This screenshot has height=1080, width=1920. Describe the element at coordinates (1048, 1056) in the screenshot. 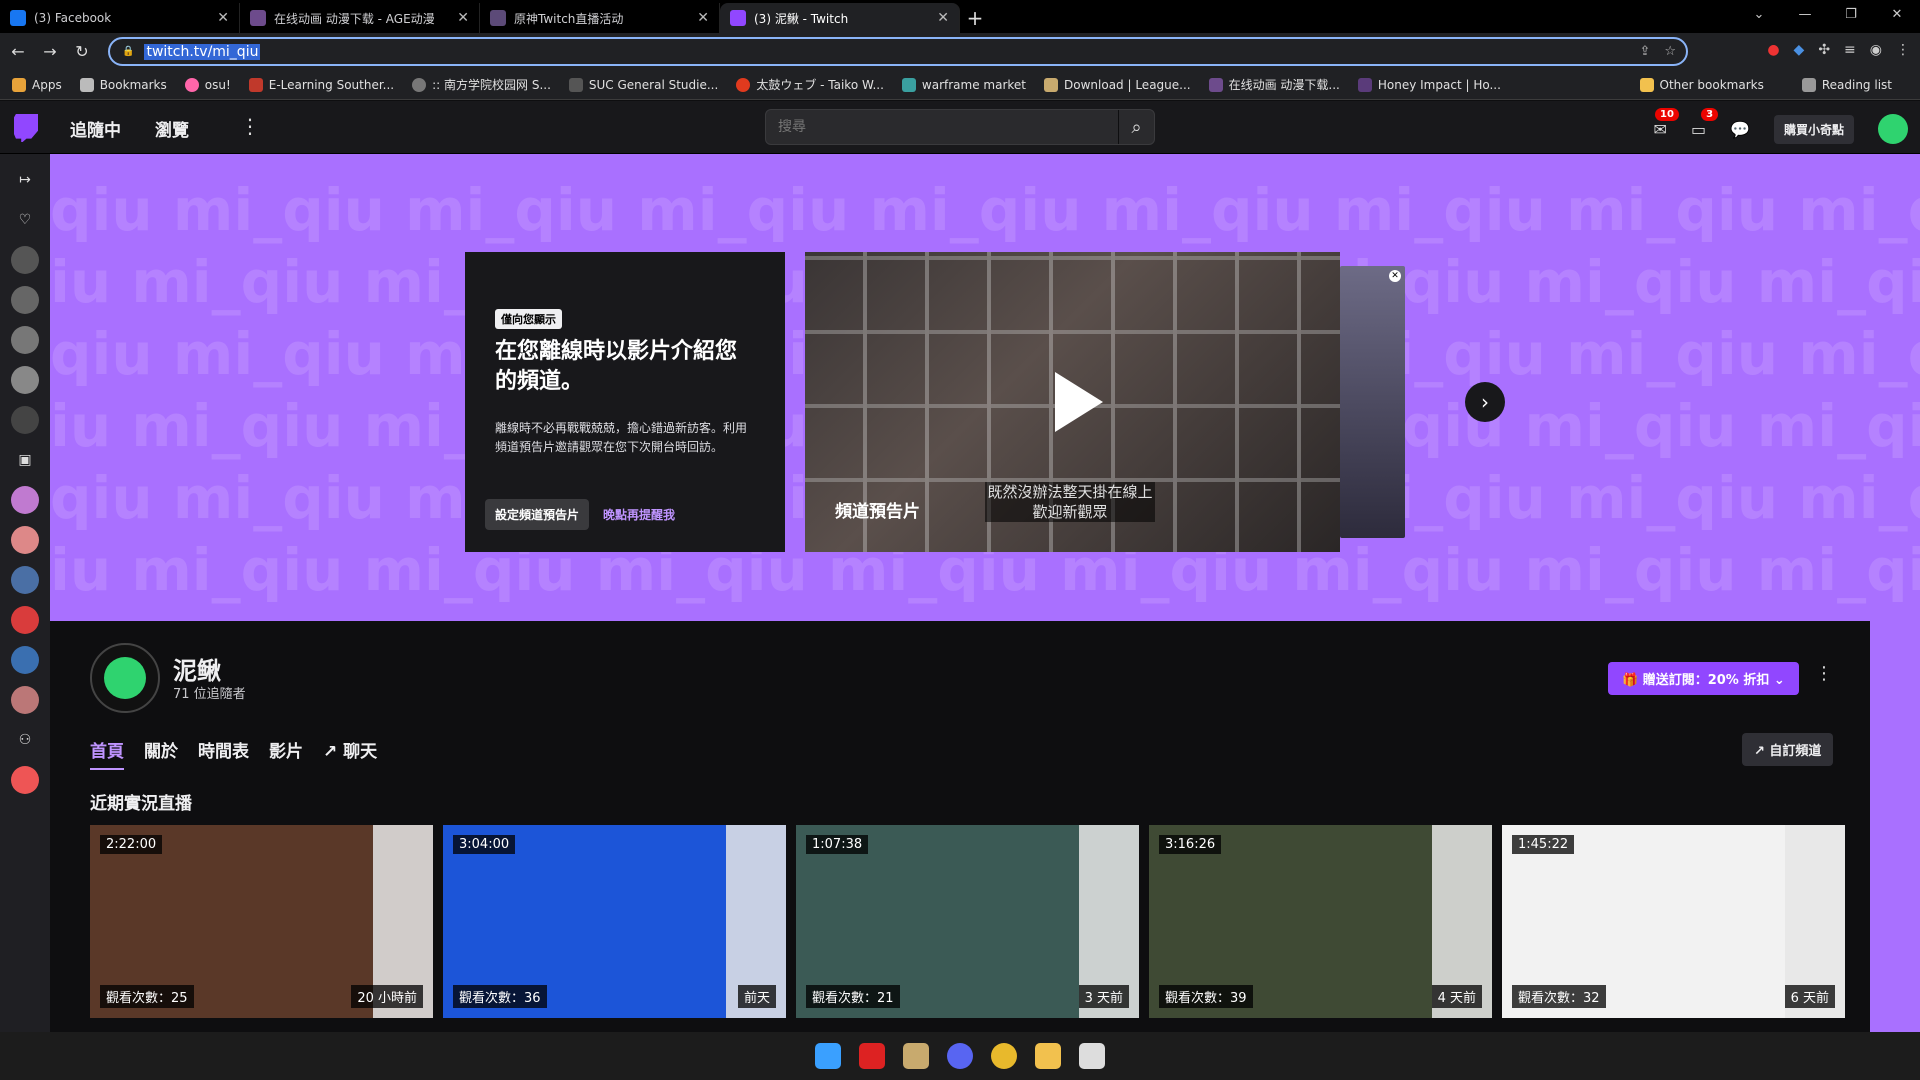

I see `file-explorer-icon` at that location.